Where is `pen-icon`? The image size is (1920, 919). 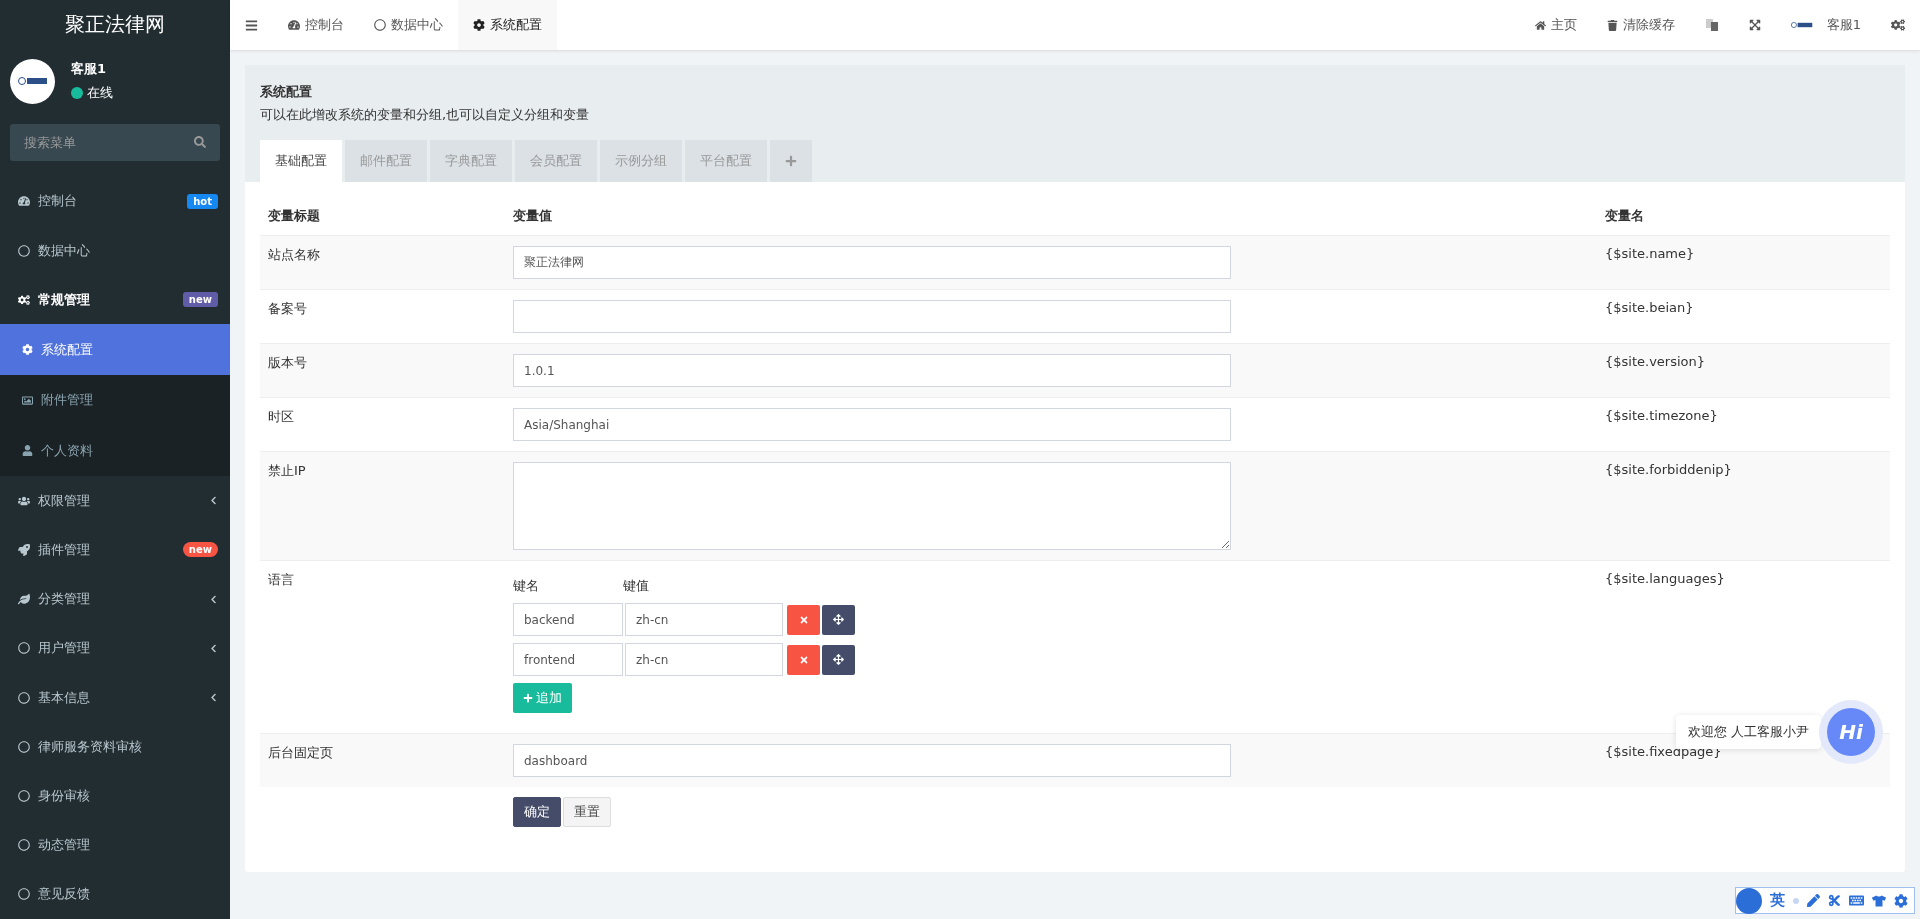 pen-icon is located at coordinates (1813, 900).